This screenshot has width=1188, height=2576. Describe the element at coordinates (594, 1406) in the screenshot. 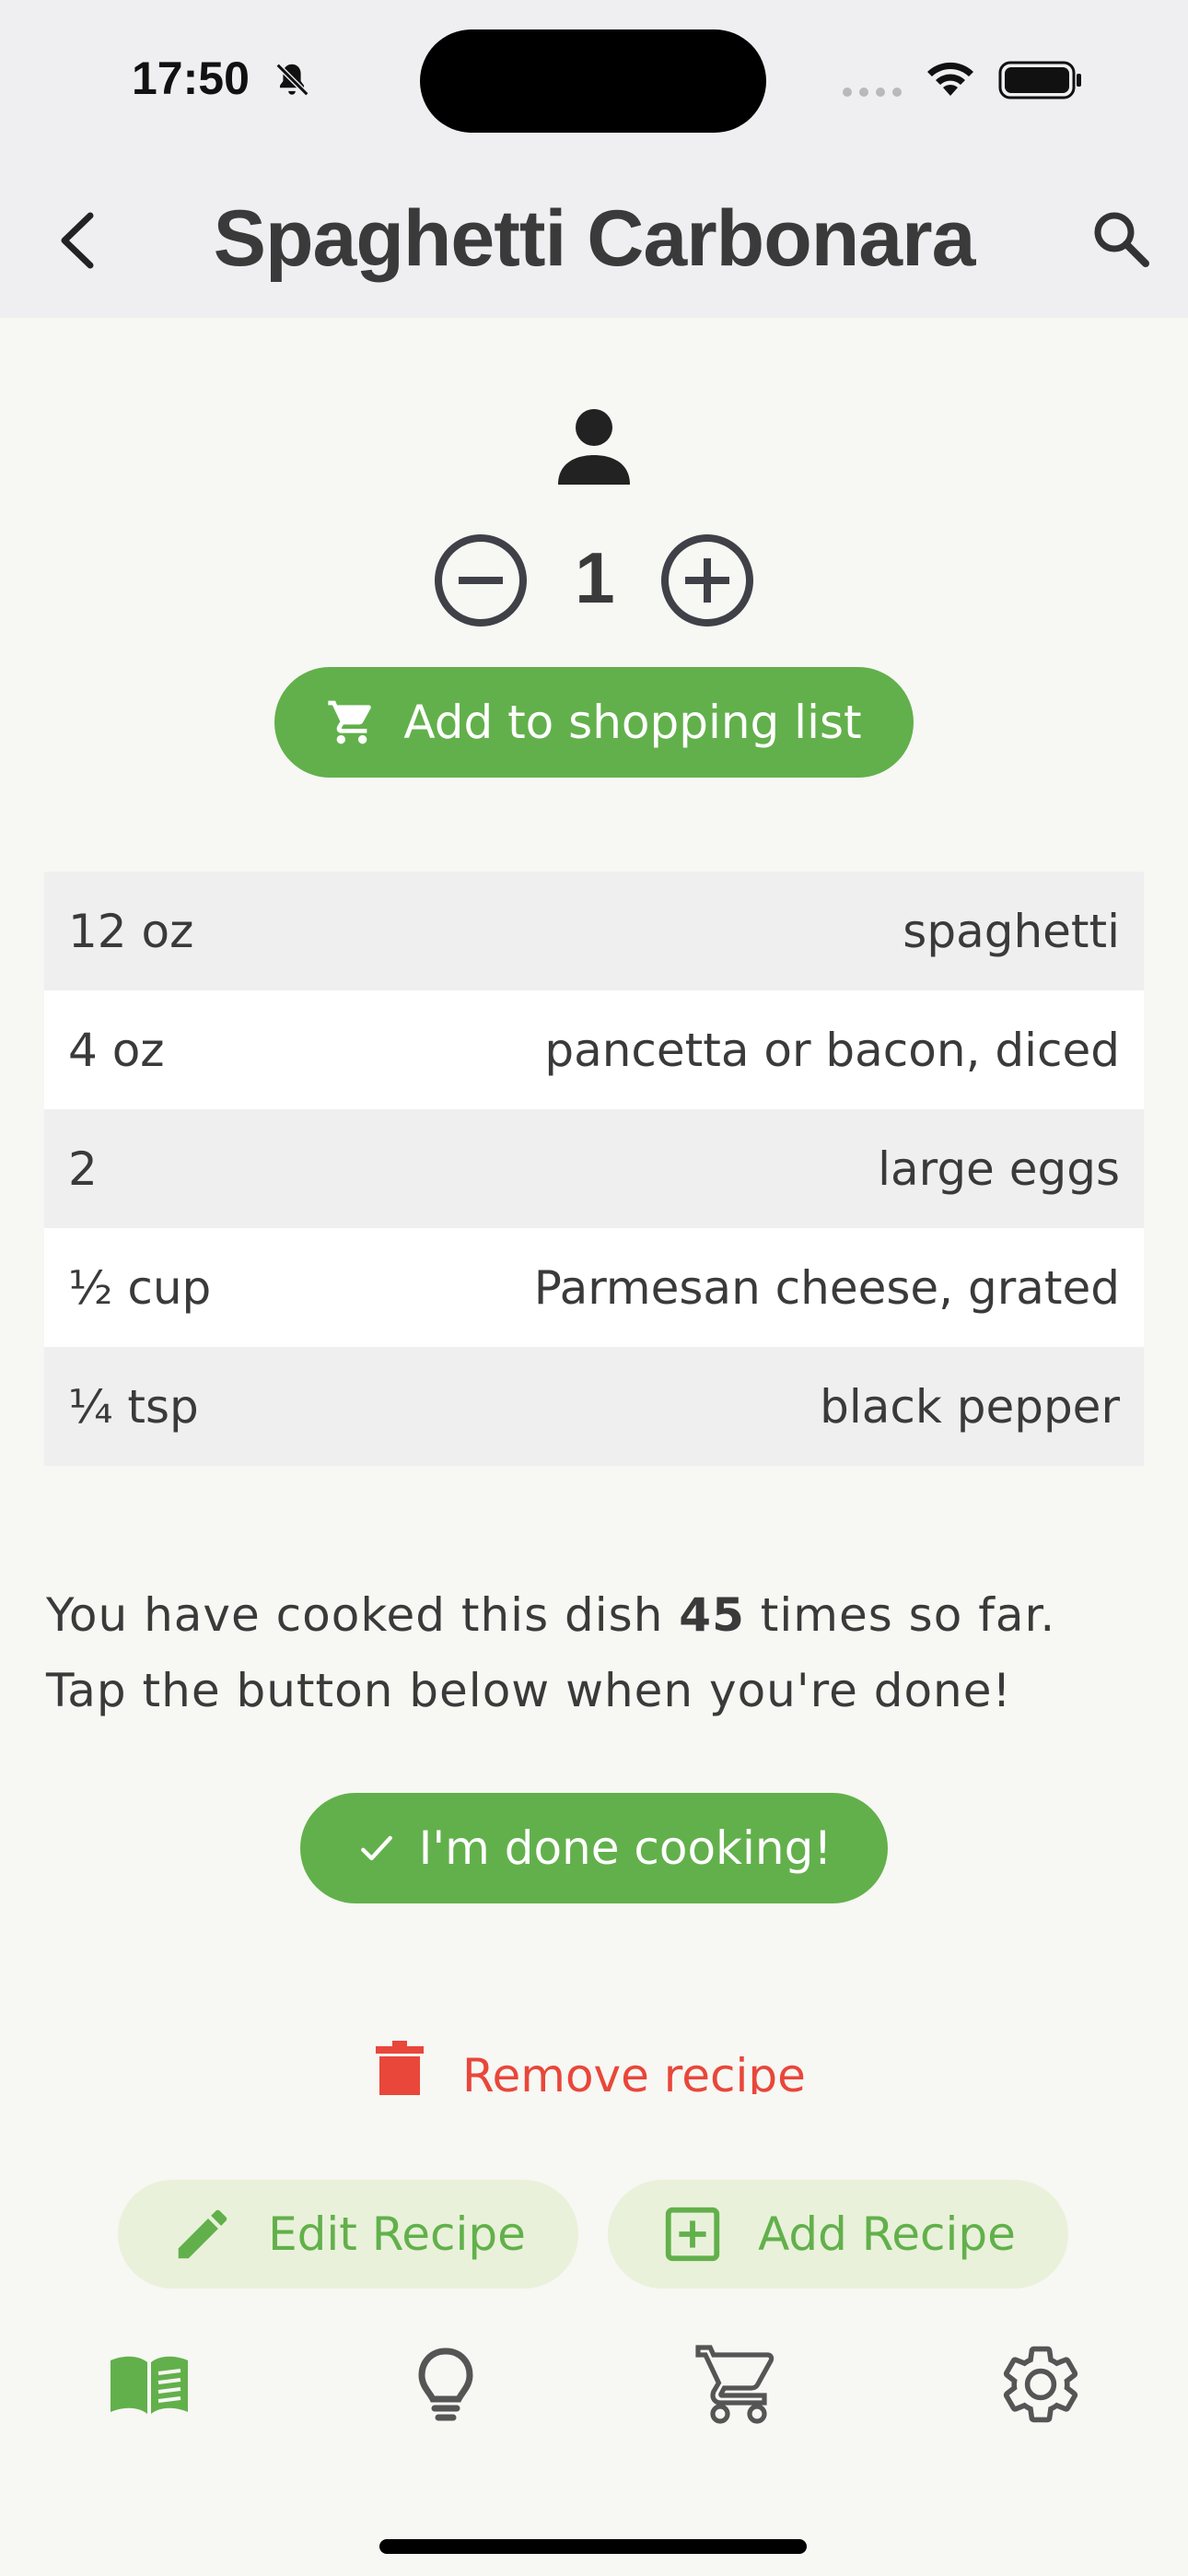

I see `ingredient-row: ¼ tsp black pepper` at that location.